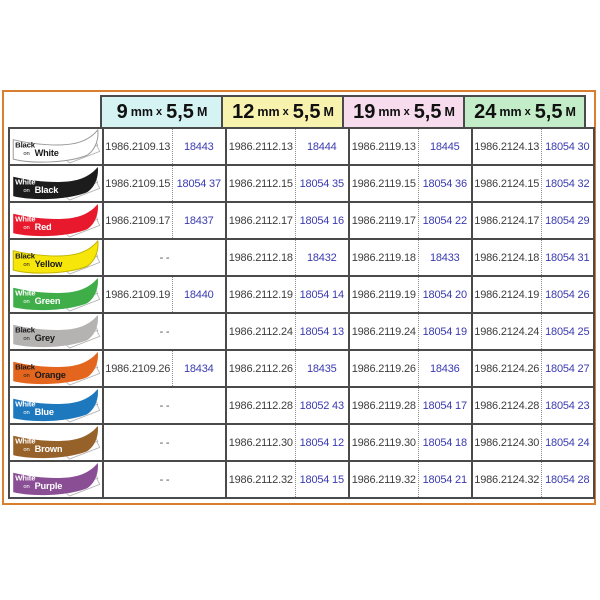 This screenshot has width=600, height=600. Describe the element at coordinates (137, 146) in the screenshot. I see `catalog-number-cell: 1986.2109.13` at that location.